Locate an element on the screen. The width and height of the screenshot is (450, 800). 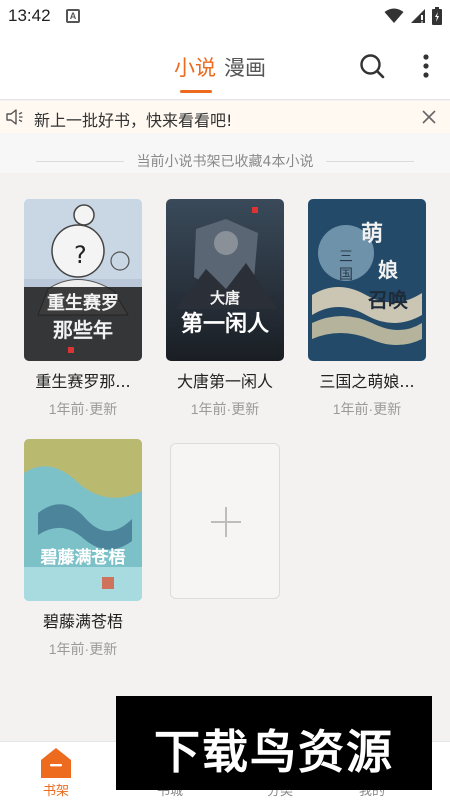
book-cover: 萌 三 国 娘 召唤 is located at coordinates (367, 280).